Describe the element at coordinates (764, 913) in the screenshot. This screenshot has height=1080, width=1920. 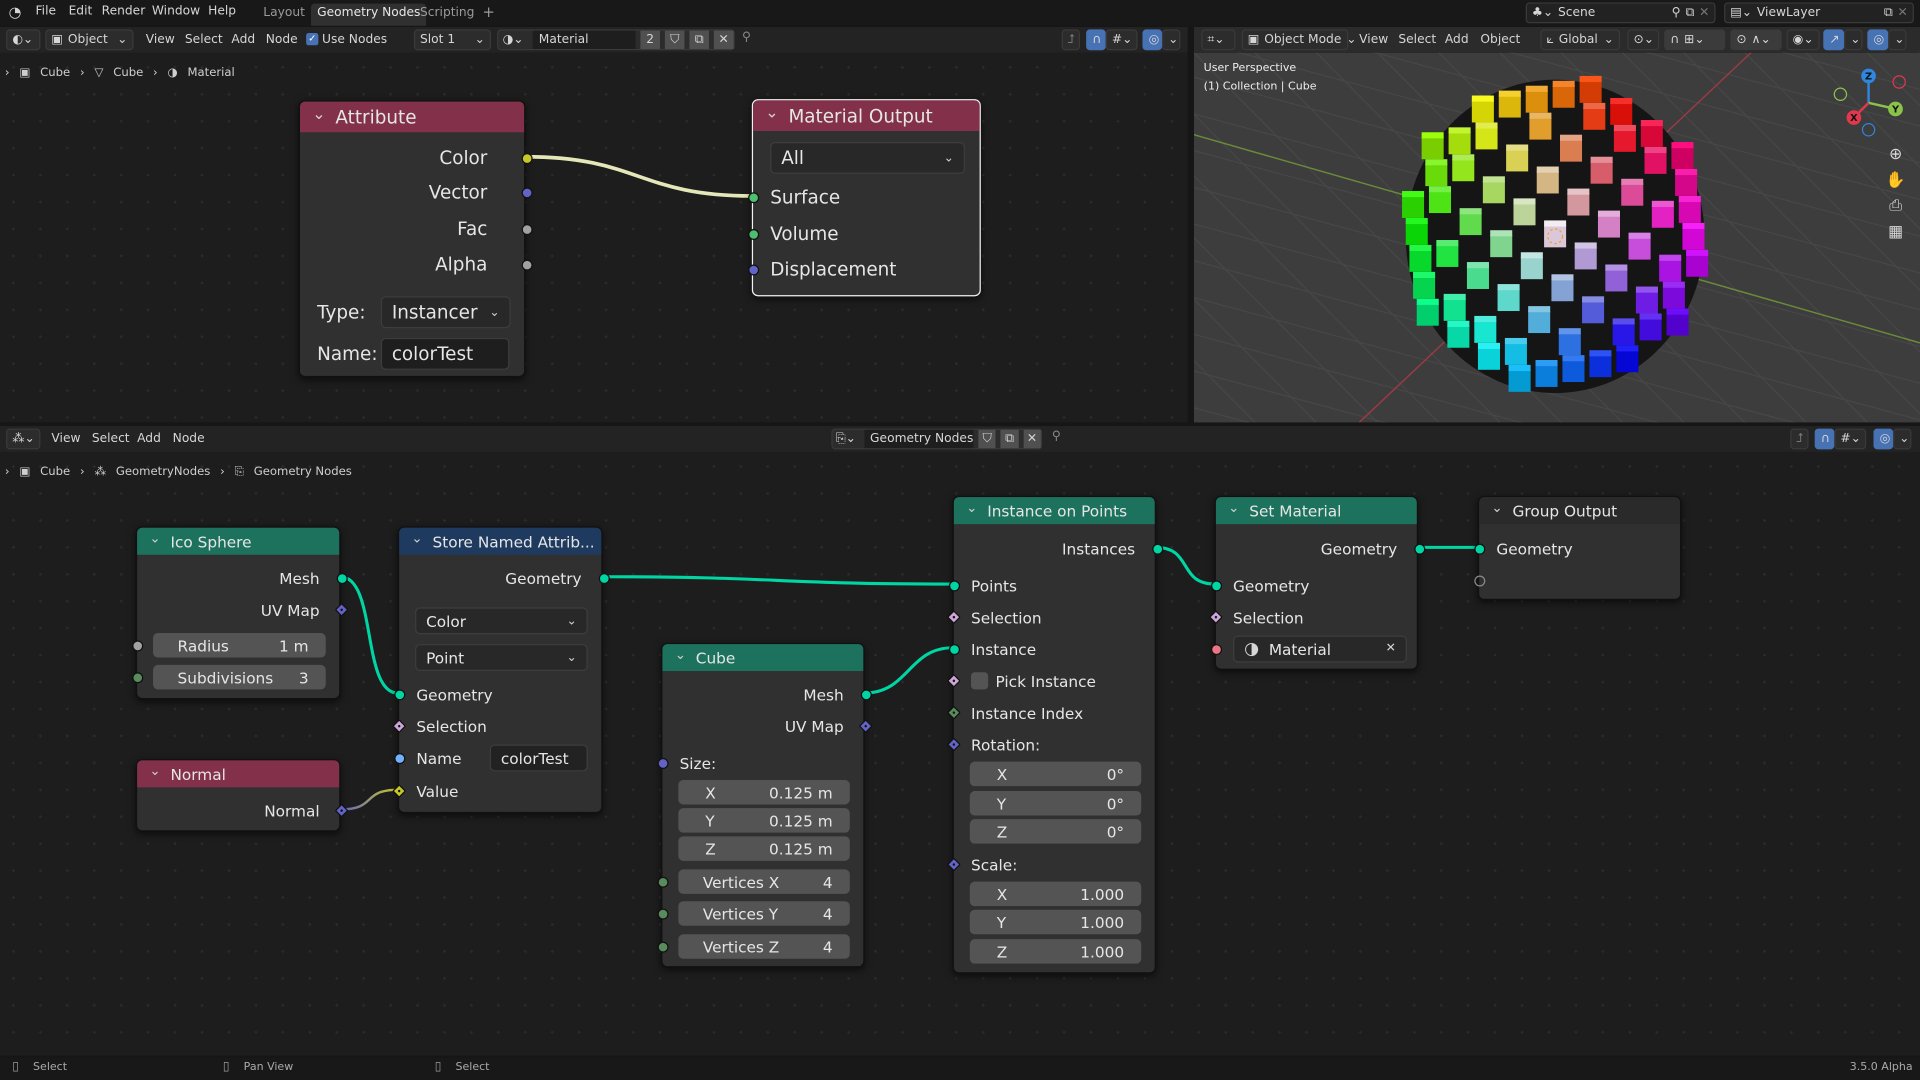
I see `value-field: Vertices Y 4` at that location.